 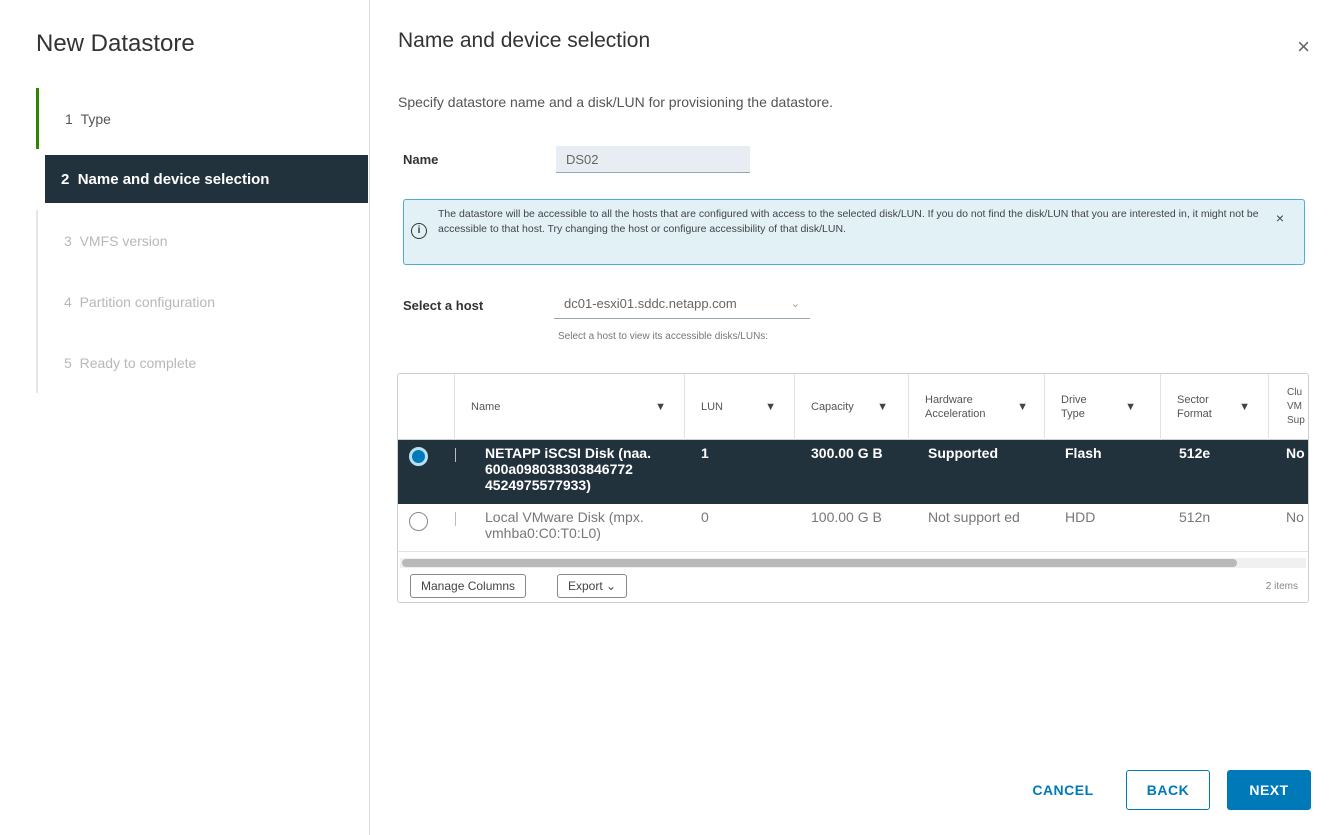 I want to click on back-button: BACK, so click(x=1168, y=790).